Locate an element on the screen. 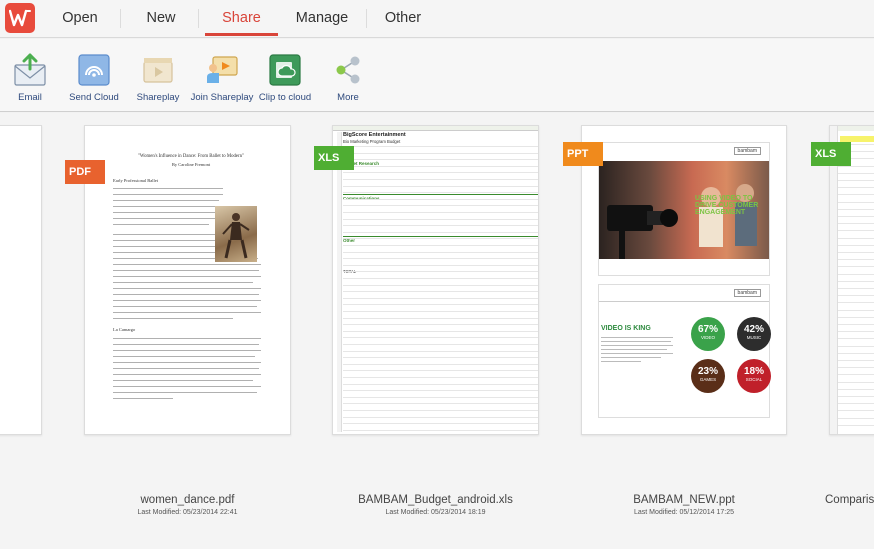  top-menu-bar: Open New Share Manage Other is located at coordinates (437, 19).